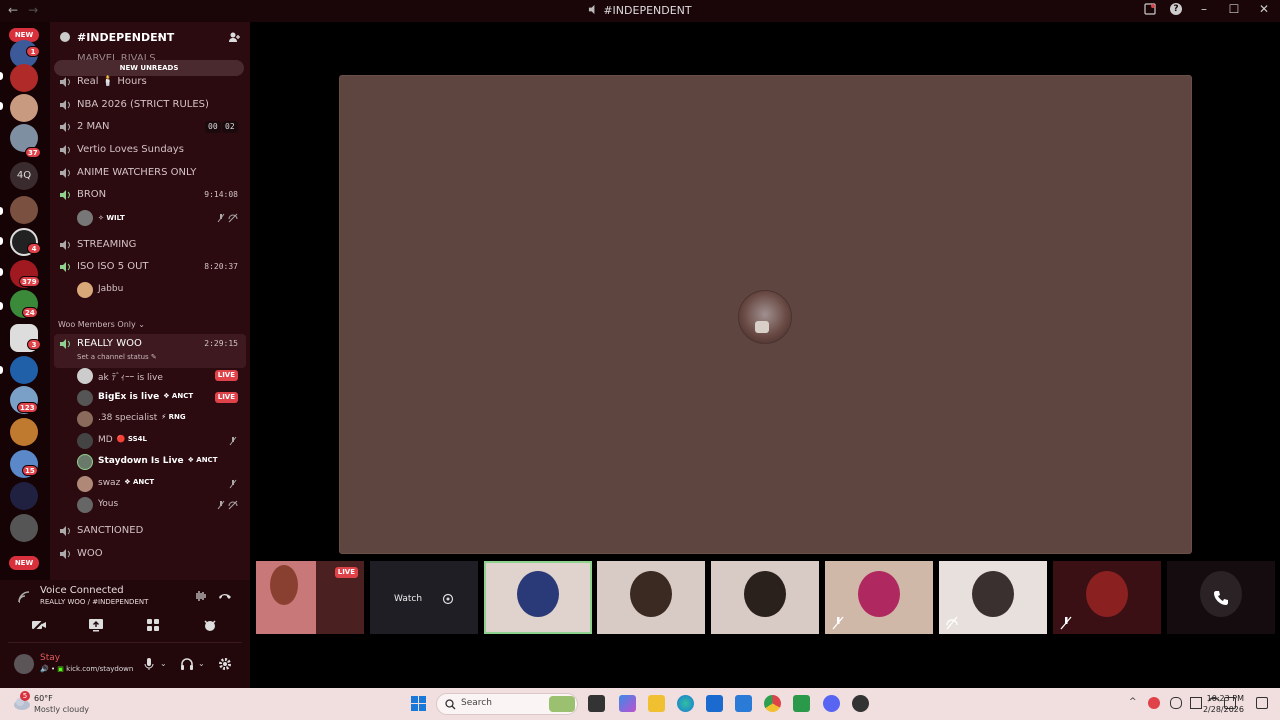 The height and width of the screenshot is (720, 1280). I want to click on title-bar: ← → #INDEPENDENT ? – ☐ ✕, so click(640, 11).